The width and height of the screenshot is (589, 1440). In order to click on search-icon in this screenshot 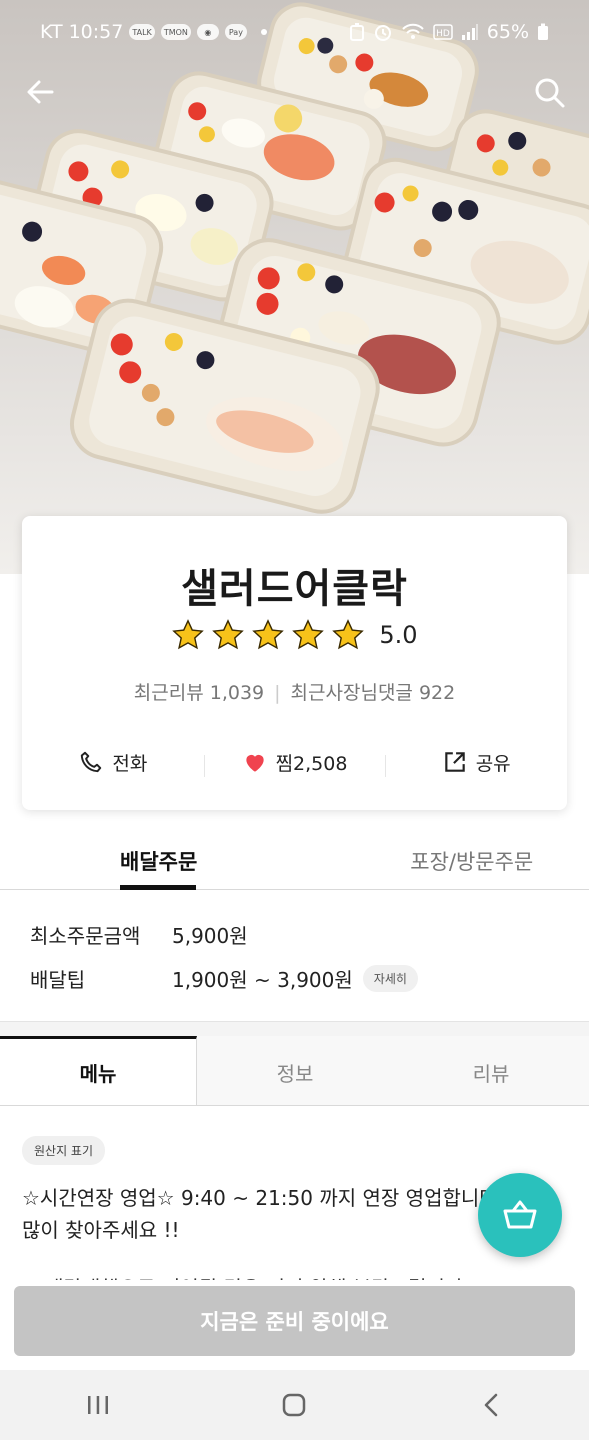, I will do `click(549, 92)`.